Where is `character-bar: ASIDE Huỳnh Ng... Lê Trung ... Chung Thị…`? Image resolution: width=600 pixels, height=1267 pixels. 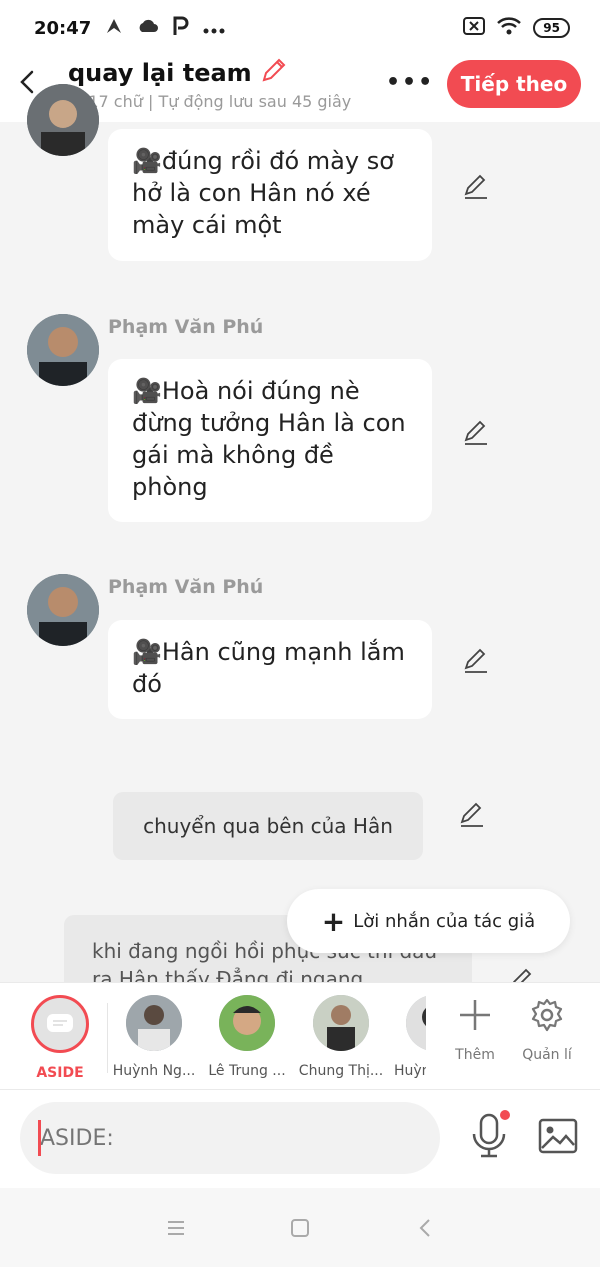 character-bar: ASIDE Huỳnh Ng... Lê Trung ... Chung Thị… is located at coordinates (300, 1036).